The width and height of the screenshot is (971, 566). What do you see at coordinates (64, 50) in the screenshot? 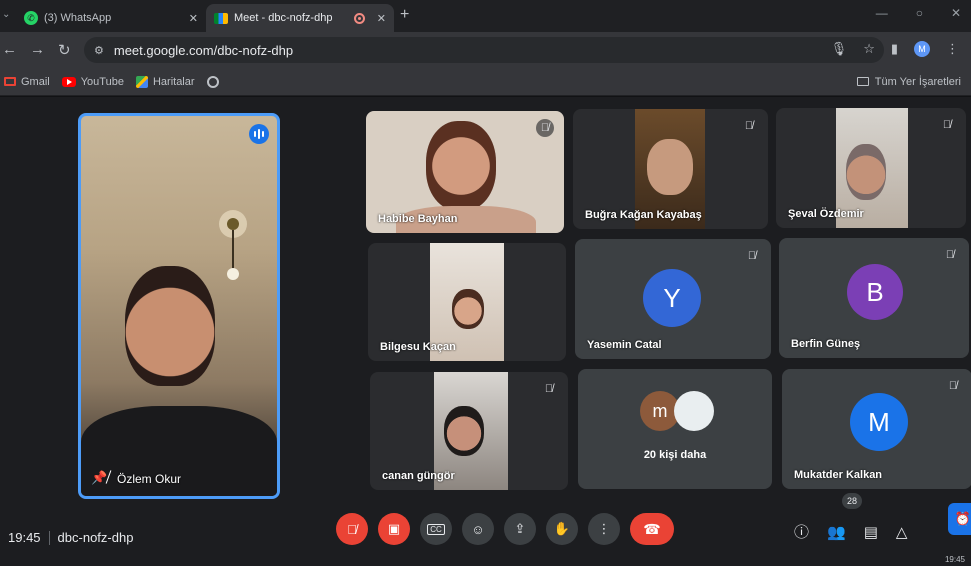
I see `reload-icon: ↻` at bounding box center [64, 50].